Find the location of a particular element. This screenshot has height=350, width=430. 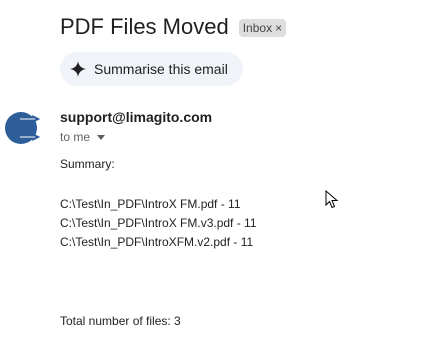

sender-address: support@limagito.com is located at coordinates (136, 117).